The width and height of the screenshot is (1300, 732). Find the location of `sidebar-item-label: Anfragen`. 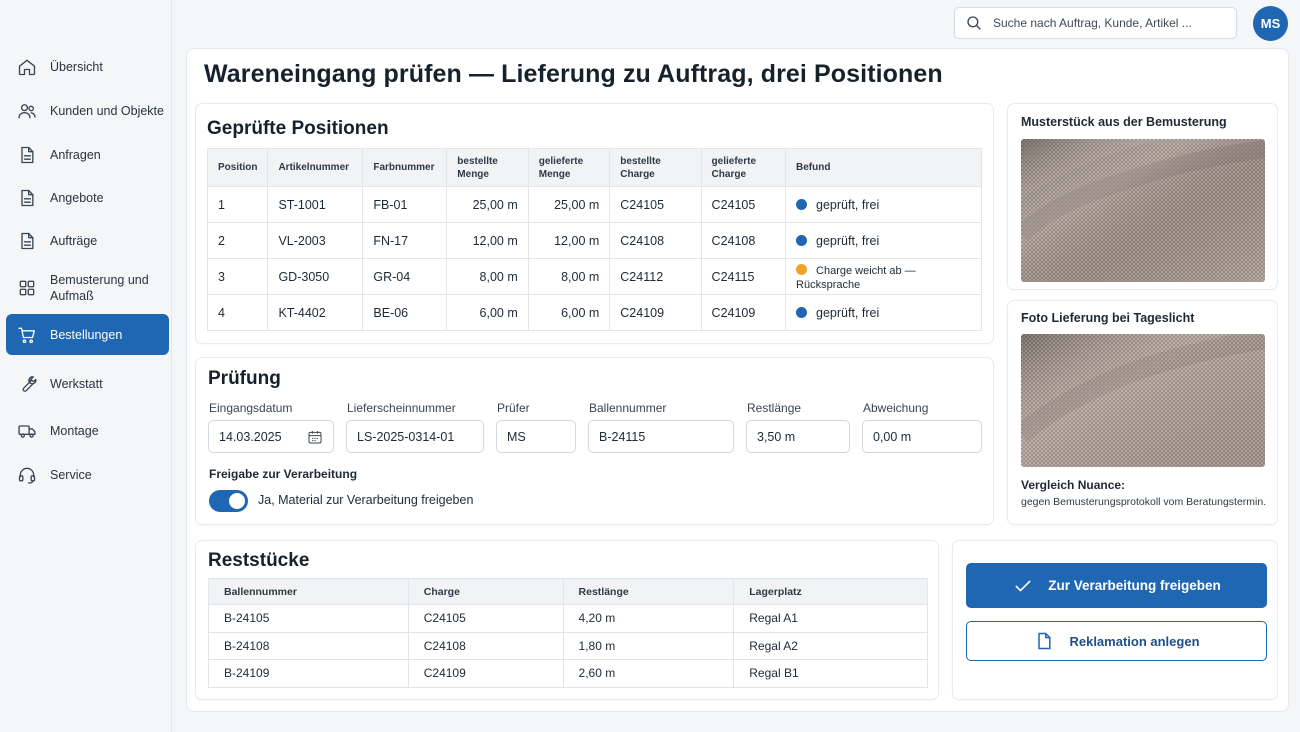

sidebar-item-label: Anfragen is located at coordinates (75, 155).